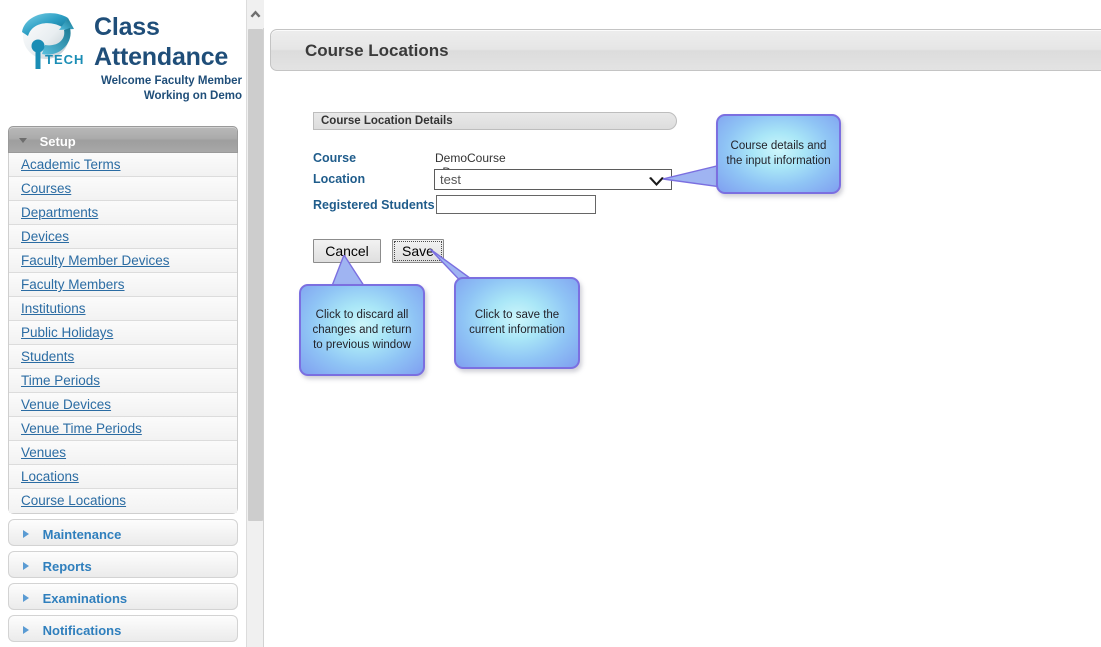 Image resolution: width=1101 pixels, height=647 pixels. Describe the element at coordinates (377, 50) in the screenshot. I see `page-title: Course Locations` at that location.